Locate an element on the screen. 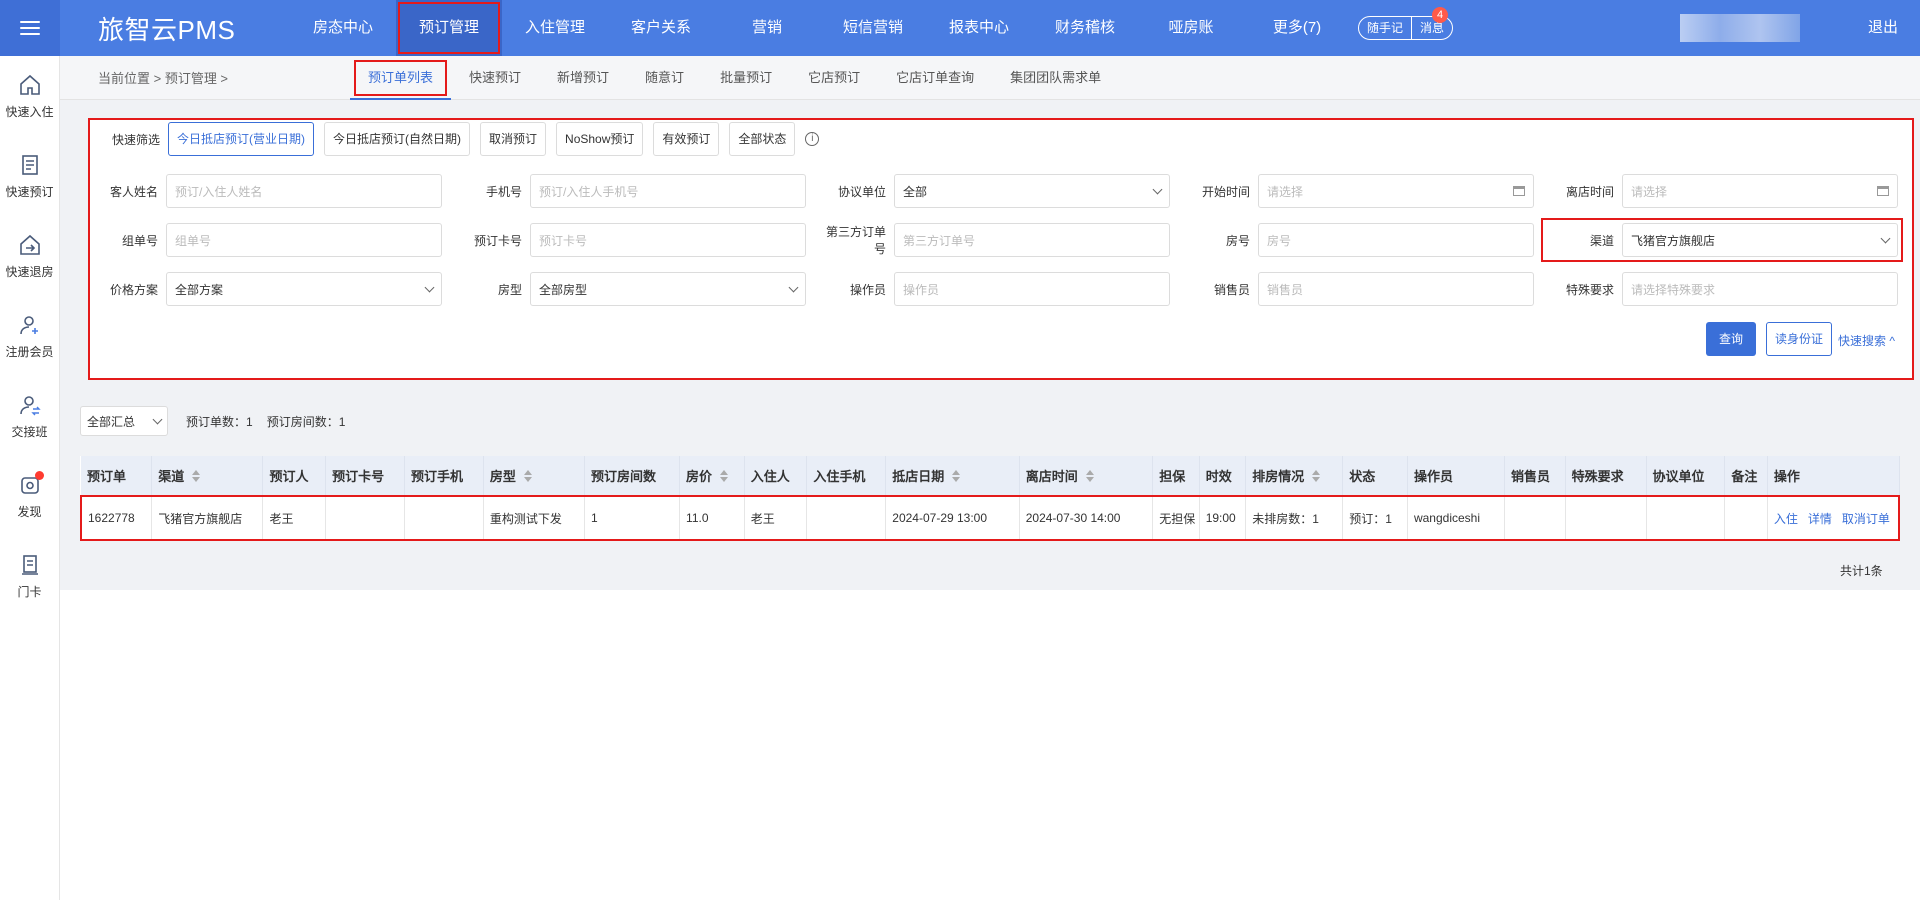  sidebar-label: 发现 is located at coordinates (29, 511).